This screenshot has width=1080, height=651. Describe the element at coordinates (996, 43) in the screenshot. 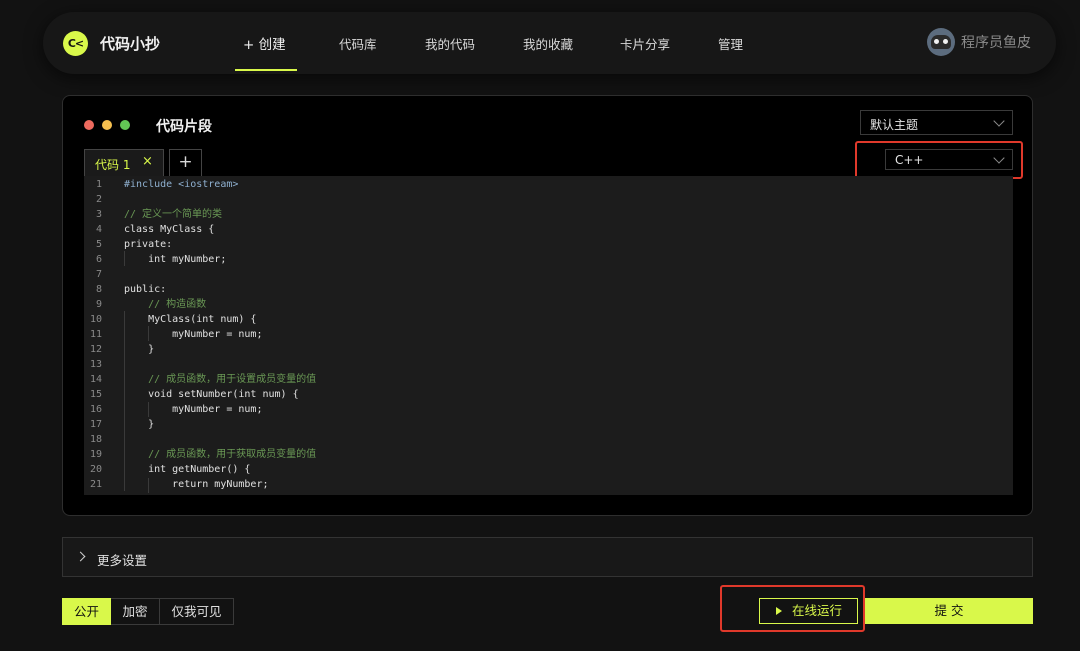

I see `username: 程序员鱼皮` at that location.